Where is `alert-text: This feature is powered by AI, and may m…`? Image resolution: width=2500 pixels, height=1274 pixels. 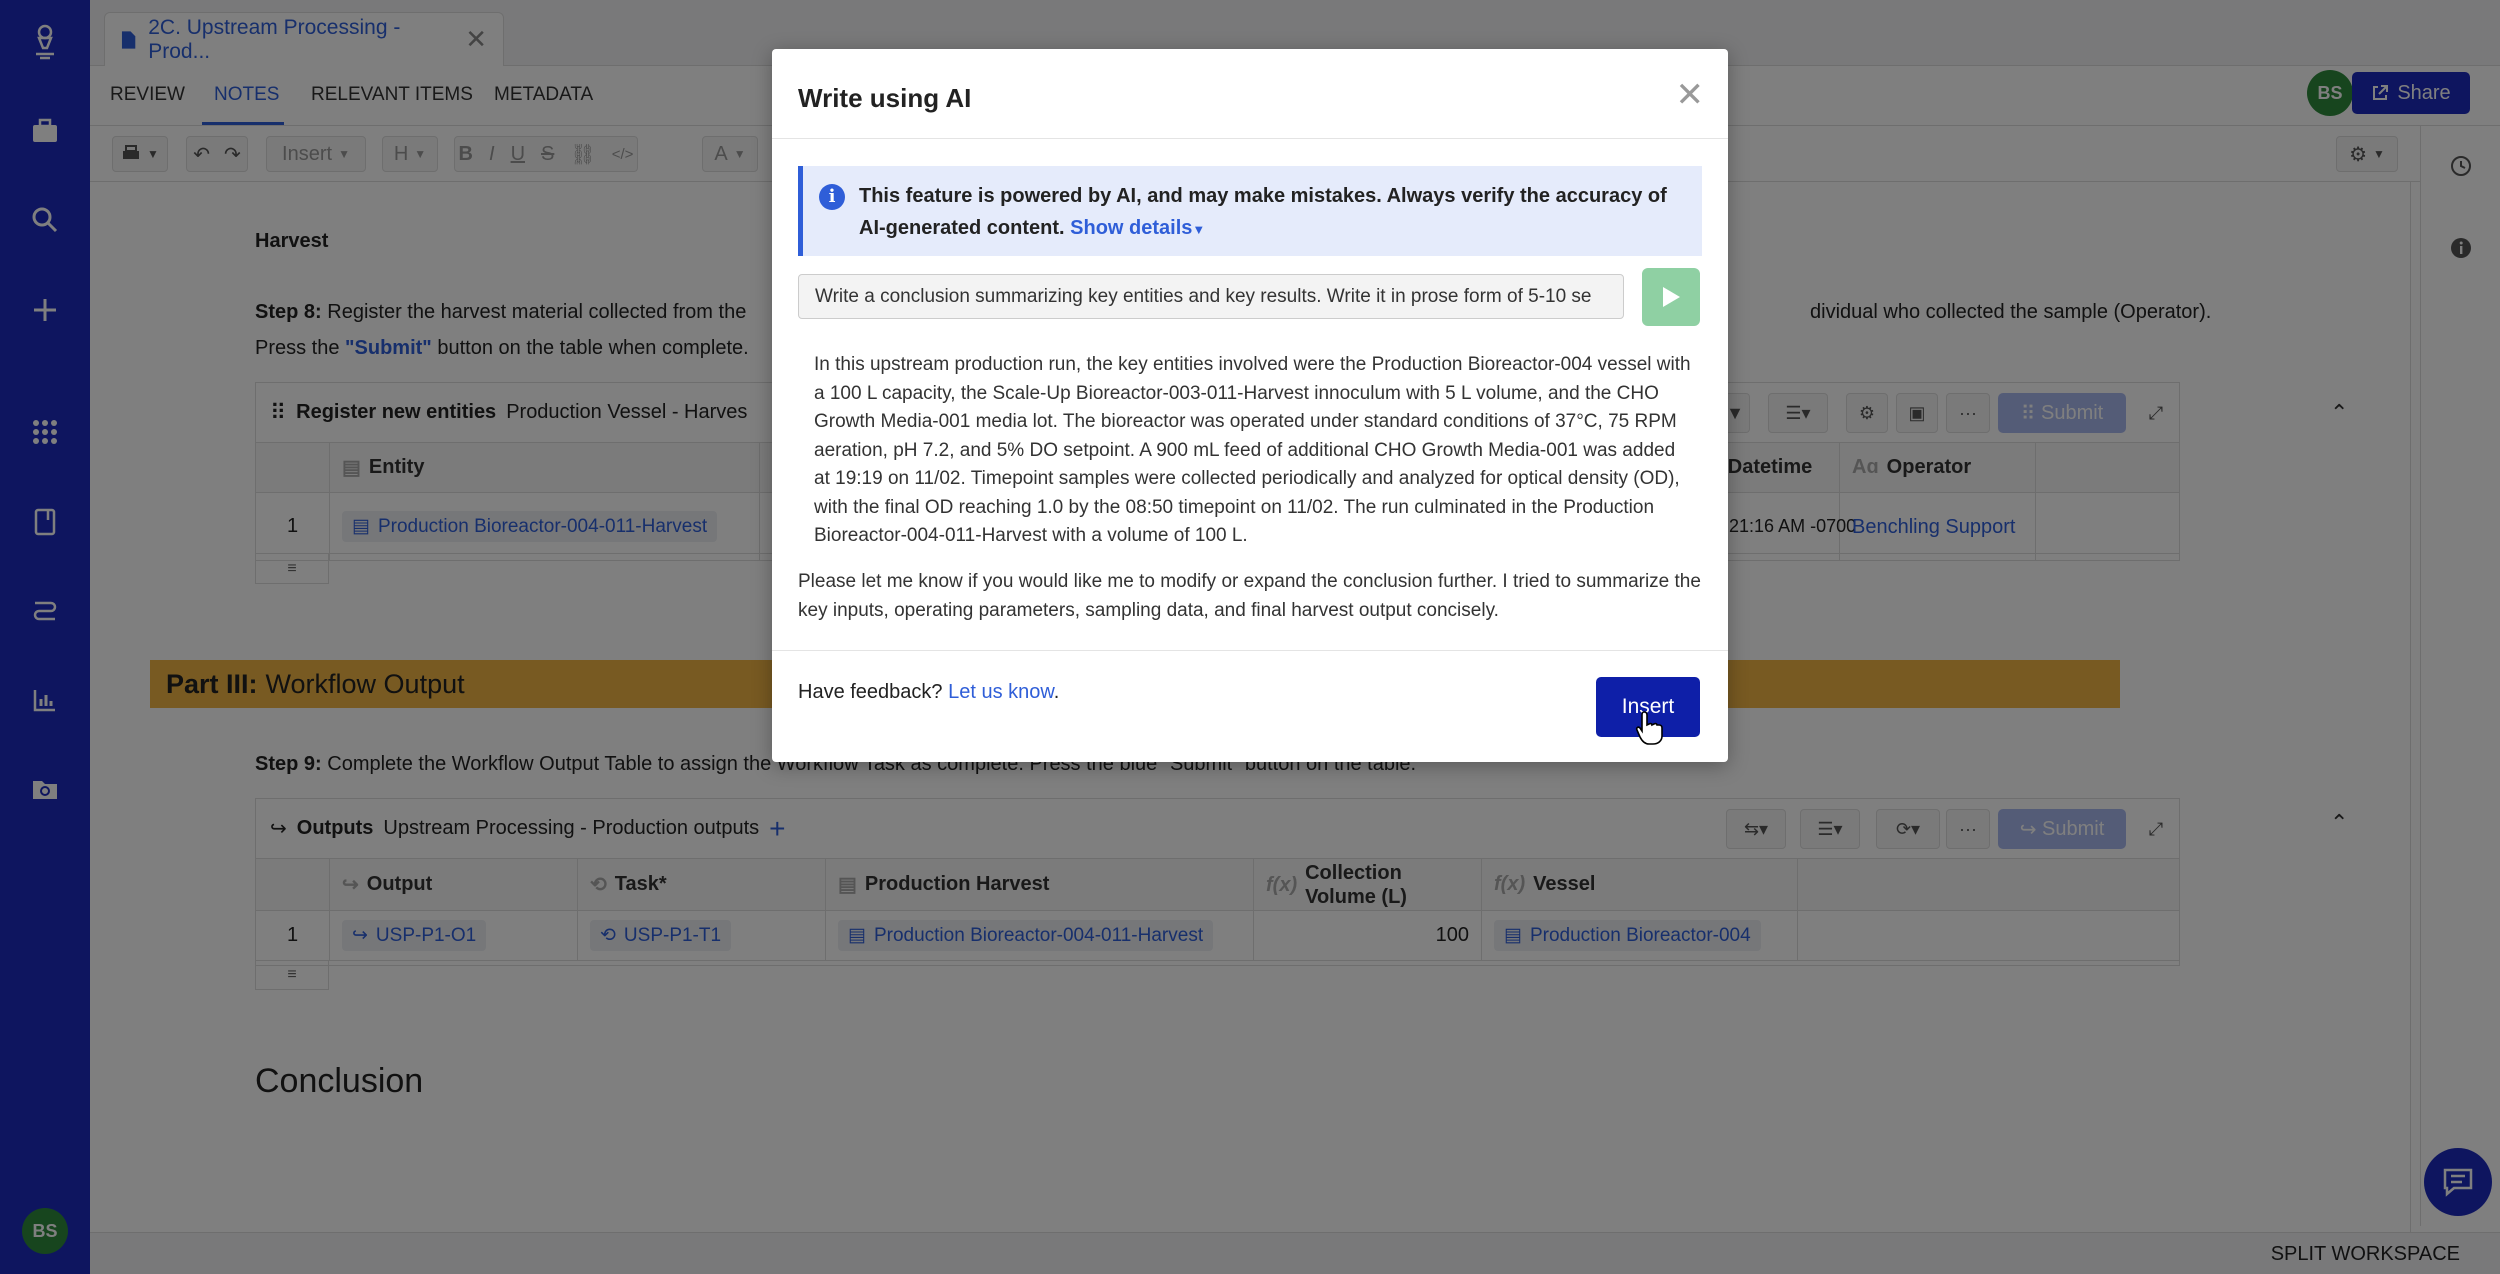
alert-text: This feature is powered by AI, and may m… is located at coordinates (1263, 212).